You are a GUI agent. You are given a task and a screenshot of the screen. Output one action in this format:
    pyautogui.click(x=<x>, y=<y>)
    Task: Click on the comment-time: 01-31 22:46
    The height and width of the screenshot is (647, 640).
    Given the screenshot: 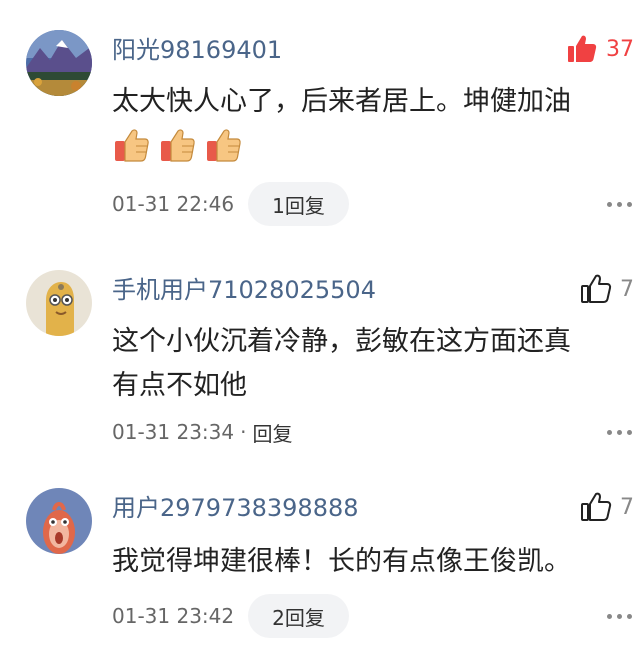 What is the action you would take?
    pyautogui.click(x=173, y=204)
    